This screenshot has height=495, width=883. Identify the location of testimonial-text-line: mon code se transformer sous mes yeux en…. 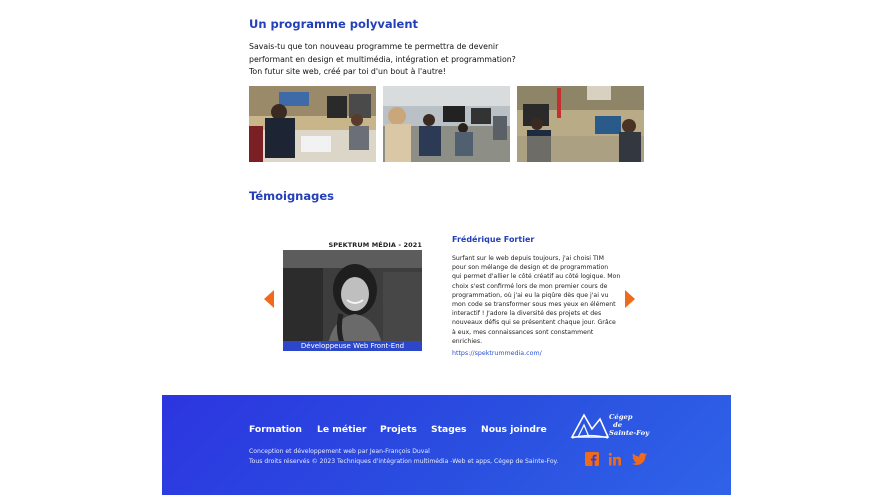
(534, 305).